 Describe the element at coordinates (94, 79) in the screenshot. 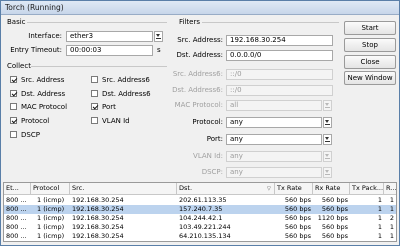

I see `src-address6-checkbox` at that location.